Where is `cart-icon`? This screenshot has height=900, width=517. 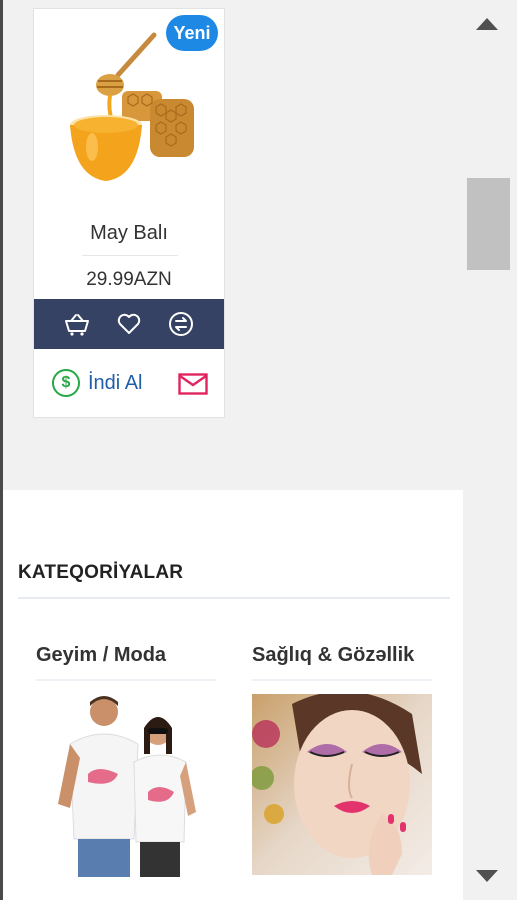 cart-icon is located at coordinates (77, 324).